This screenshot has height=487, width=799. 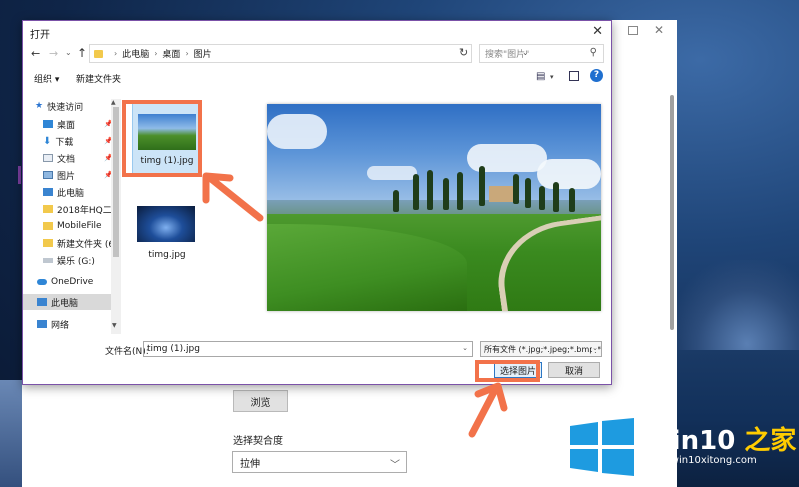 I want to click on breadcrumb-item: 此电脑, so click(x=135, y=53).